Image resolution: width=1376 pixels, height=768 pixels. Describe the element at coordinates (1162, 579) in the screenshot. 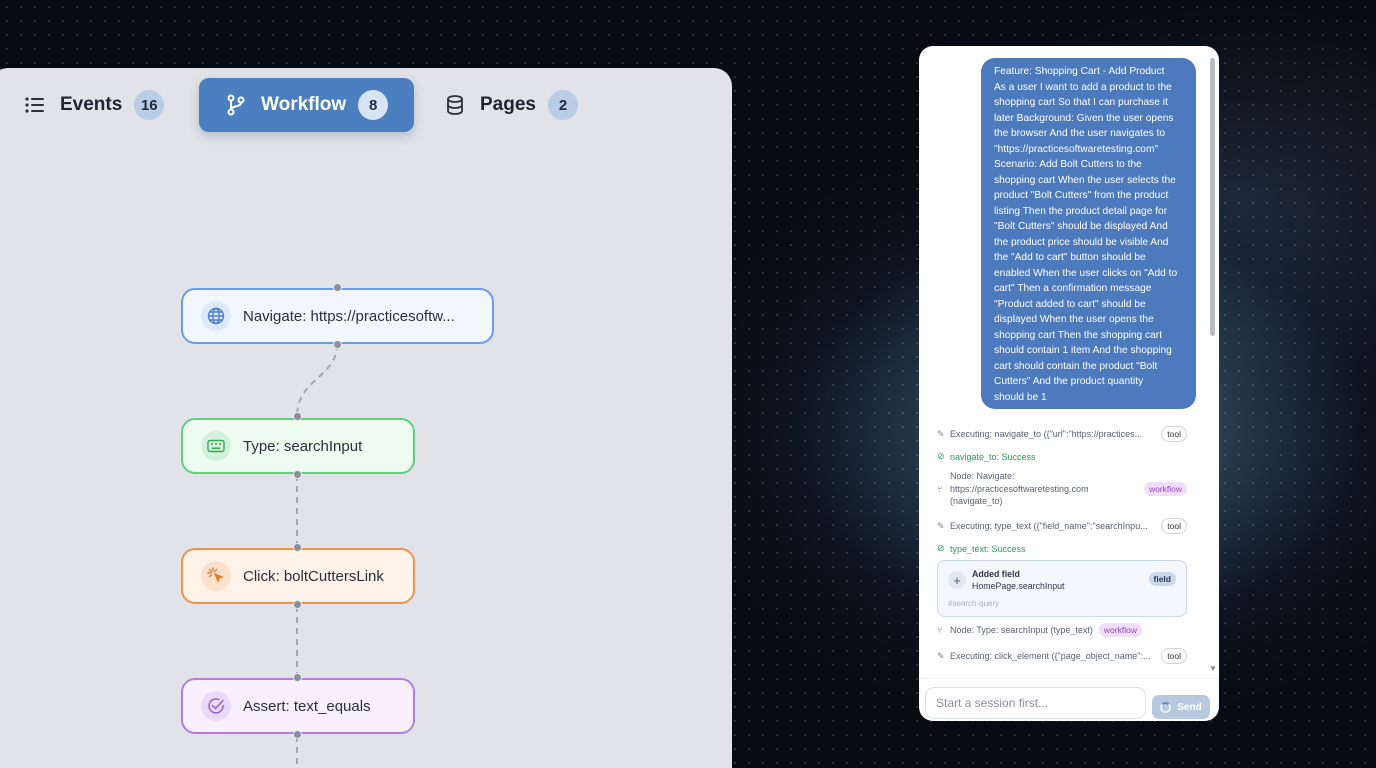

I see `field-tag: field` at that location.